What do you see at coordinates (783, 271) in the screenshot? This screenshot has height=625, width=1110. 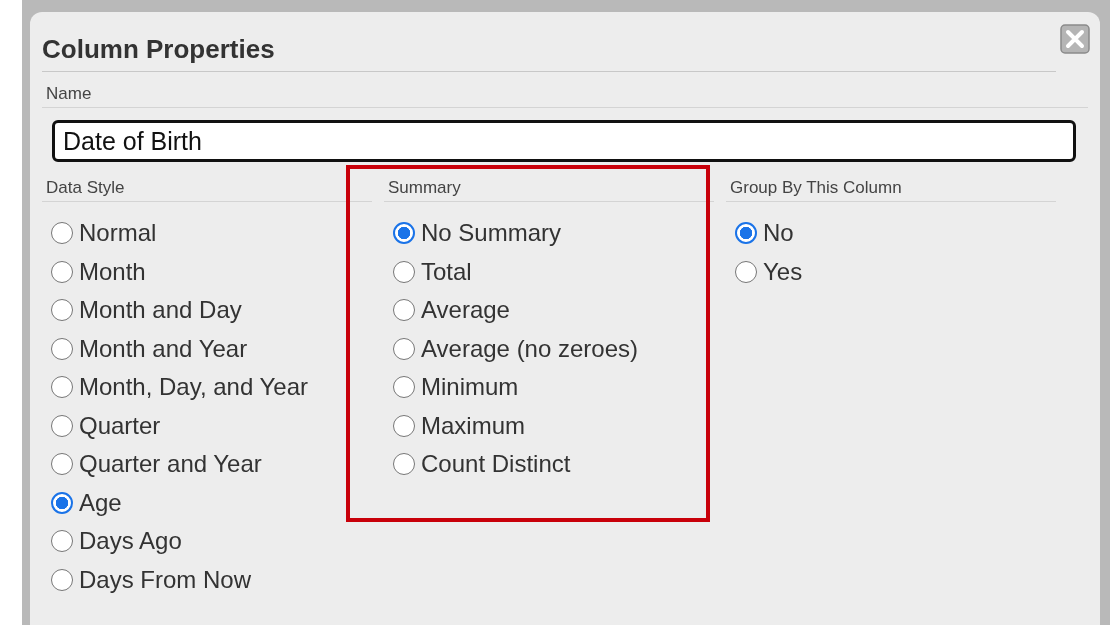 I see `option-label: Yes` at bounding box center [783, 271].